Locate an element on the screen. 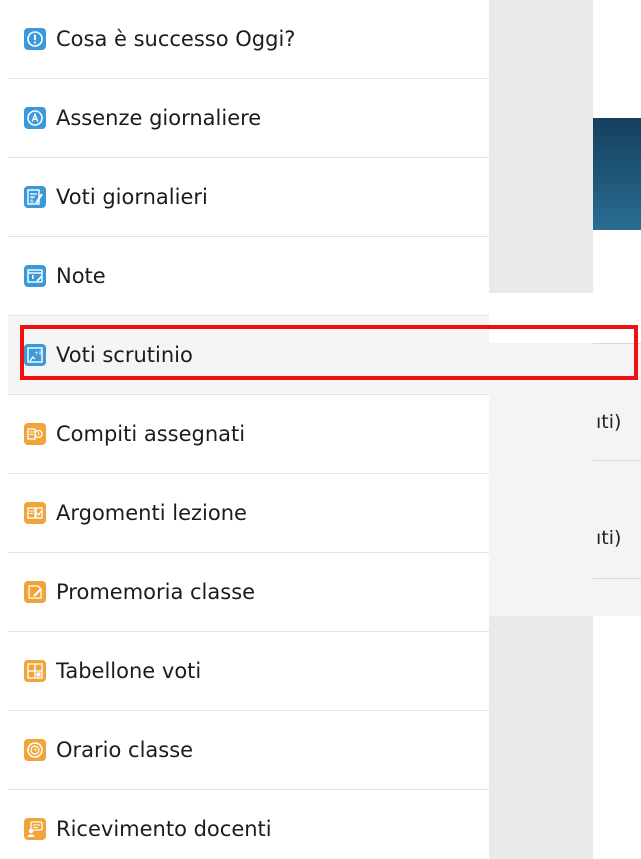 This screenshot has height=859, width=641. menu-item-argomenti-lezione: Argomenti lezione is located at coordinates (248, 513).